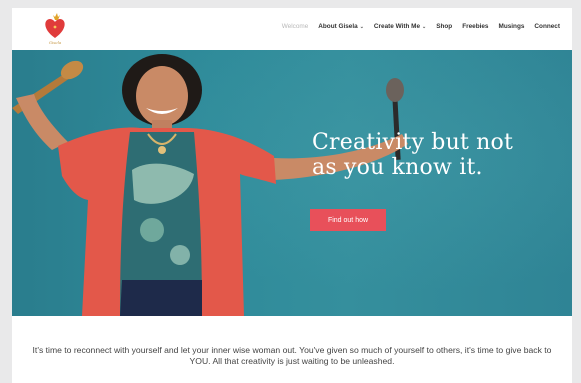 This screenshot has height=383, width=581. What do you see at coordinates (547, 26) in the screenshot?
I see `nav-connect: Connect` at bounding box center [547, 26].